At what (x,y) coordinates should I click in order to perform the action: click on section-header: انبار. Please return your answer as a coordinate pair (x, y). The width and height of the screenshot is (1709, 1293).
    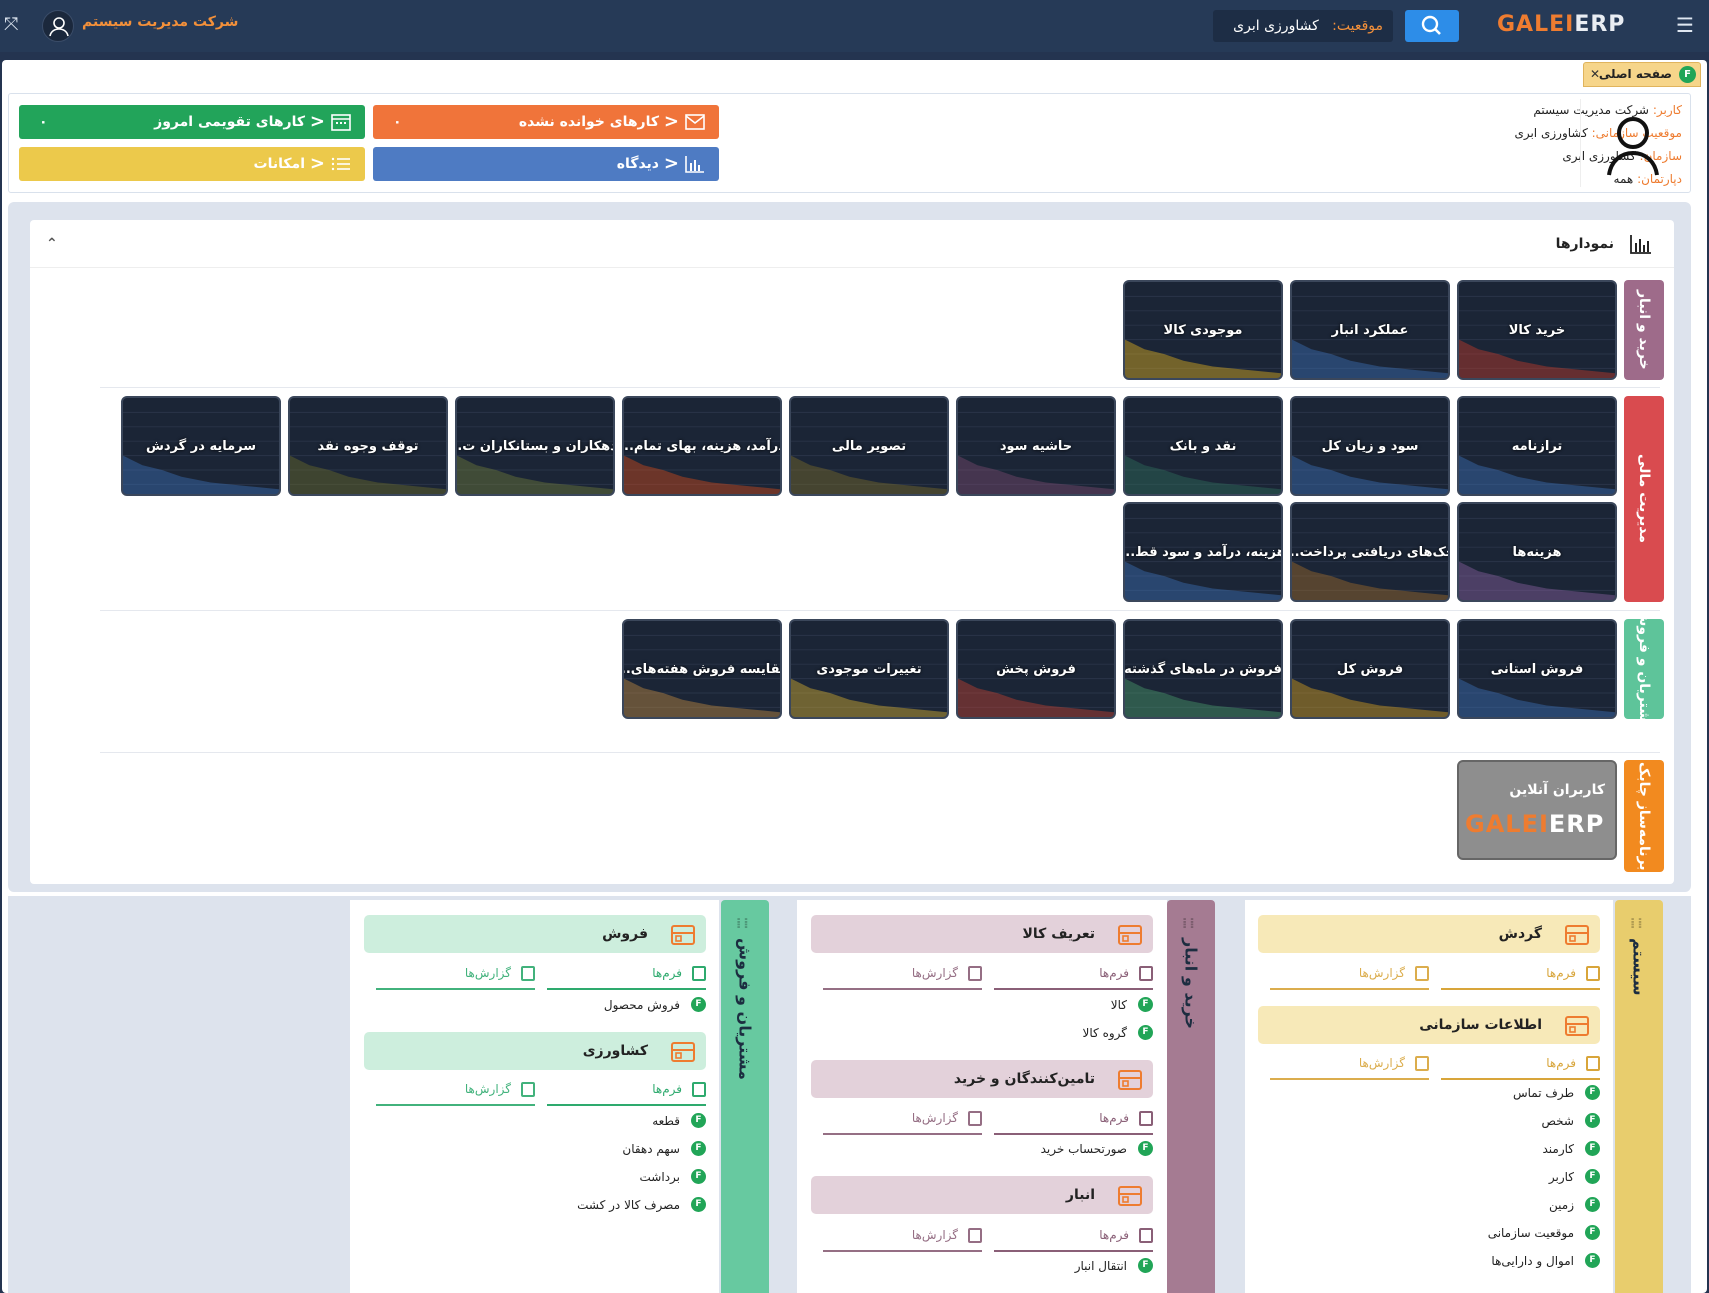
    Looking at the image, I should click on (982, 1195).